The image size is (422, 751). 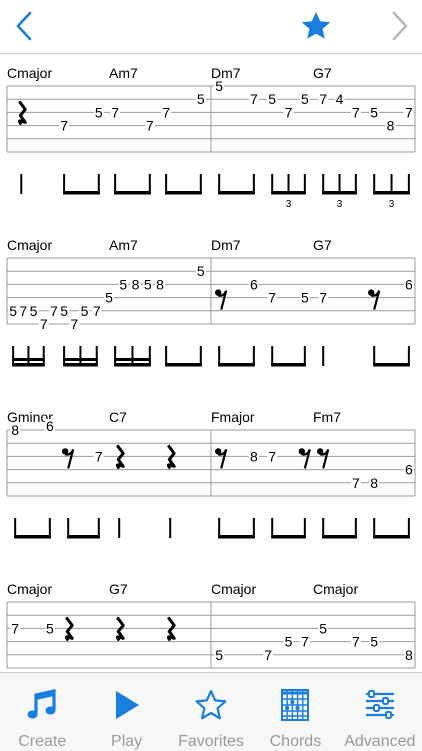 What do you see at coordinates (127, 741) in the screenshot?
I see `tab-label: Play` at bounding box center [127, 741].